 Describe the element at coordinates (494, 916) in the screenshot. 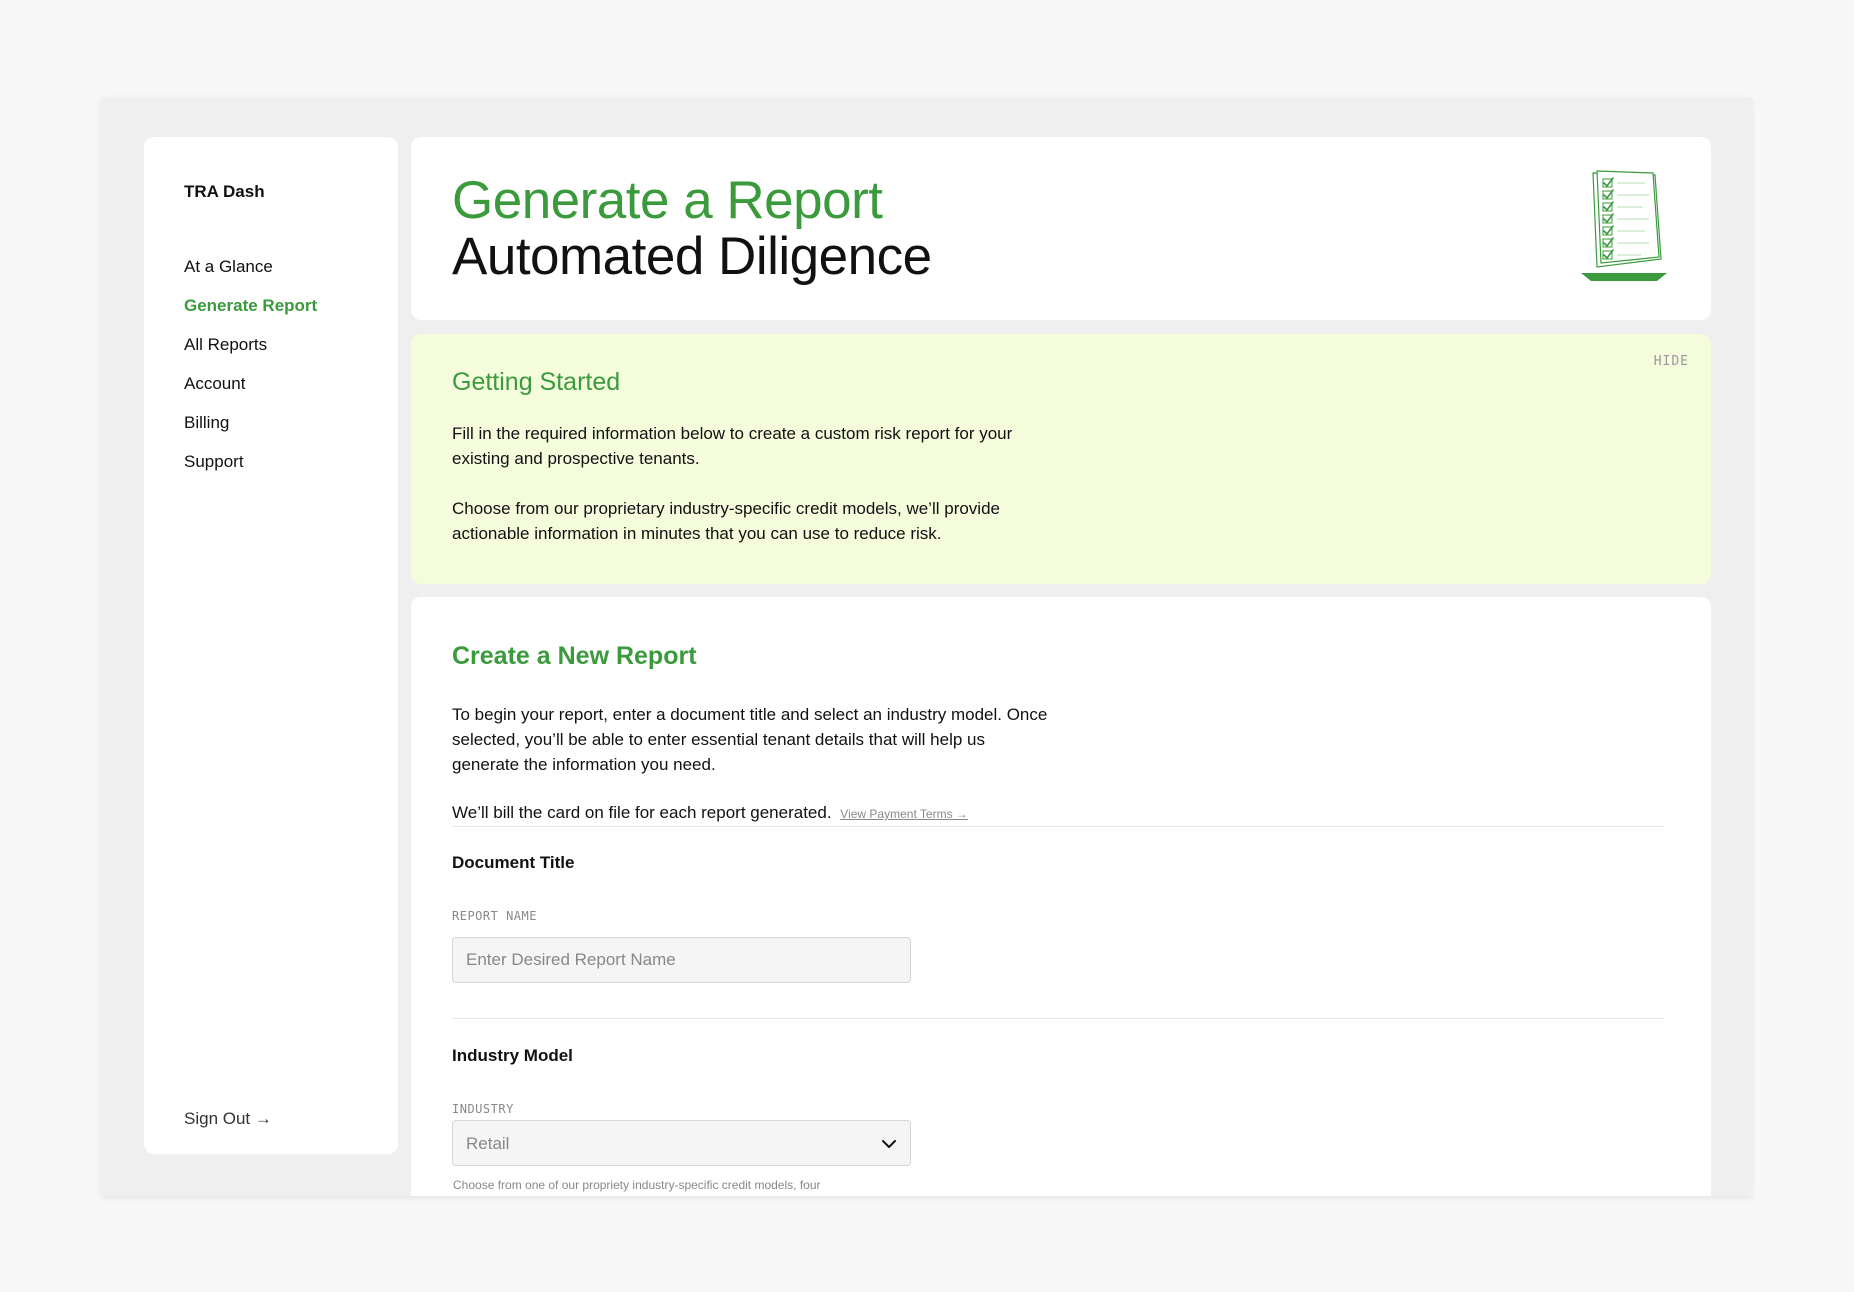

I see `report-name-field-label: REPORT NAME` at that location.